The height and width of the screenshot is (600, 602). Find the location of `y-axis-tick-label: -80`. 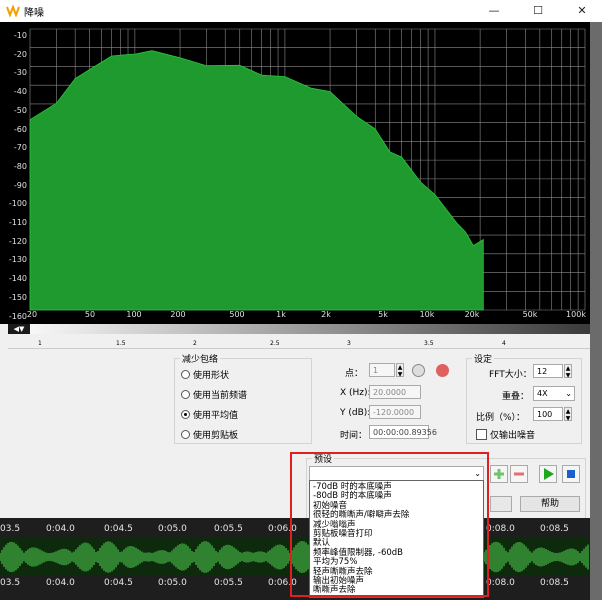

y-axis-tick-label: -80 is located at coordinates (20, 166).